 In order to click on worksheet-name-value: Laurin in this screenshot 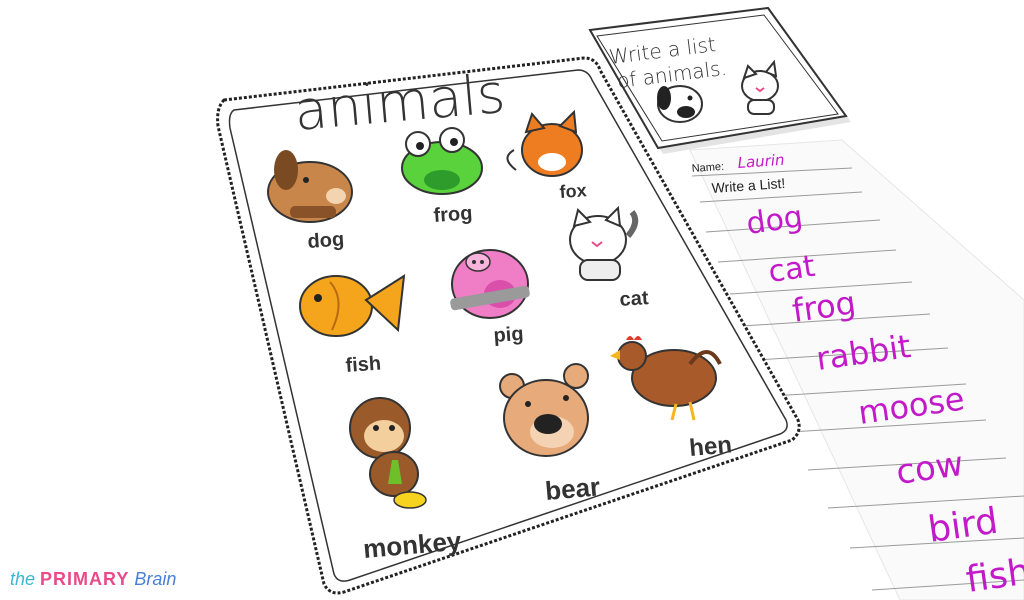, I will do `click(761, 161)`.